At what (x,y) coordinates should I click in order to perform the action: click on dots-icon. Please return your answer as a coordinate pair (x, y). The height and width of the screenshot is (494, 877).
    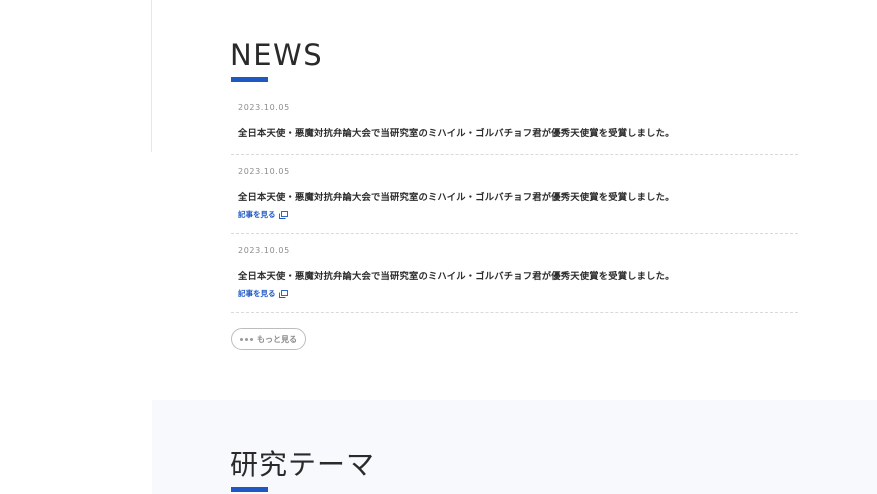
    Looking at the image, I should click on (246, 339).